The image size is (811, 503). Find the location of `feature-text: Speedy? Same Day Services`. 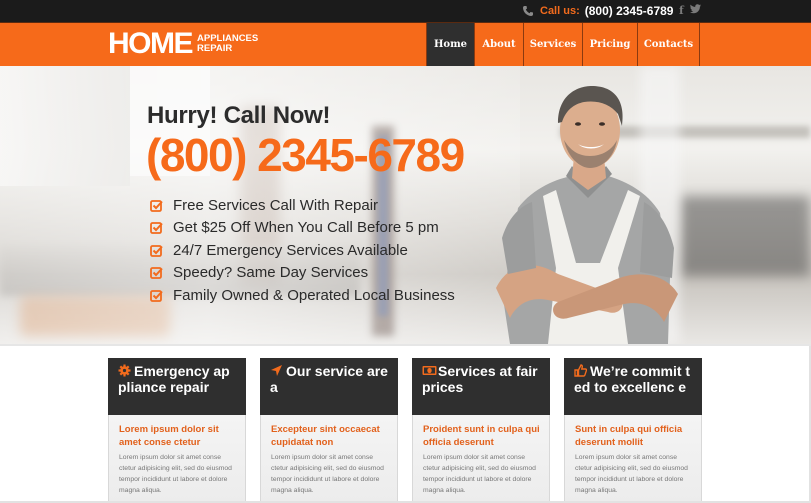

feature-text: Speedy? Same Day Services is located at coordinates (271, 273).